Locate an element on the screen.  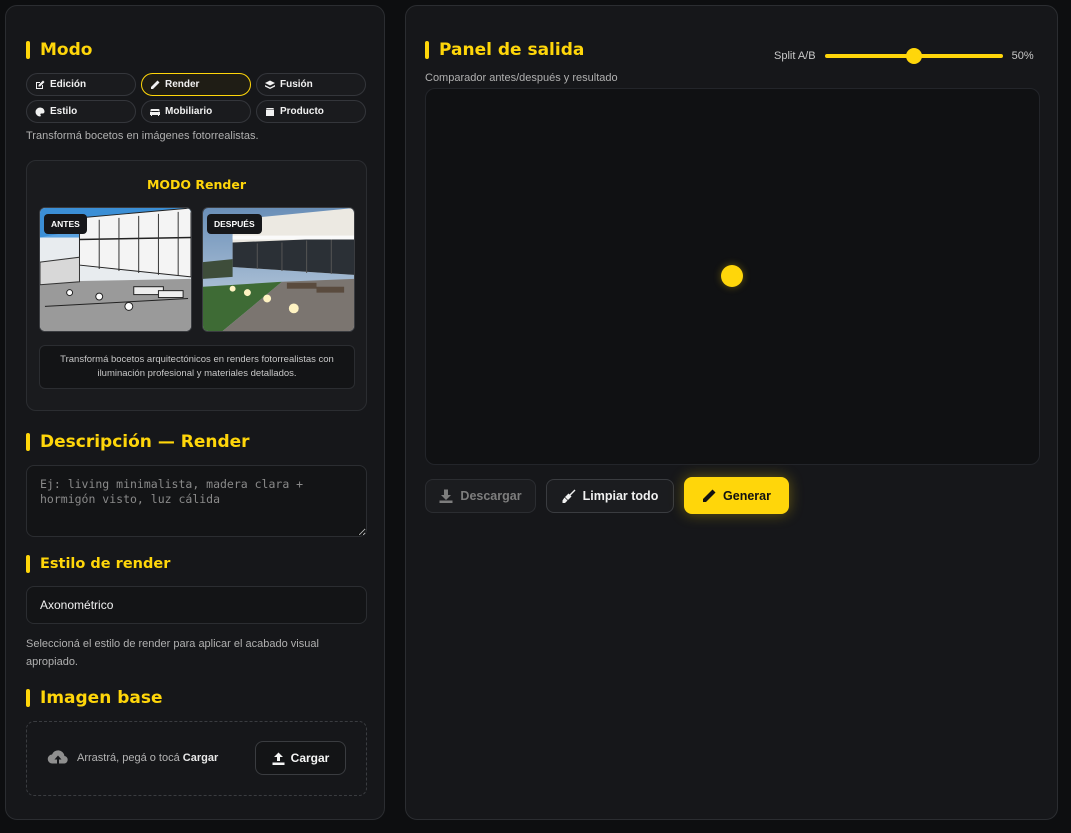
split-value: 50% is located at coordinates (1022, 56).